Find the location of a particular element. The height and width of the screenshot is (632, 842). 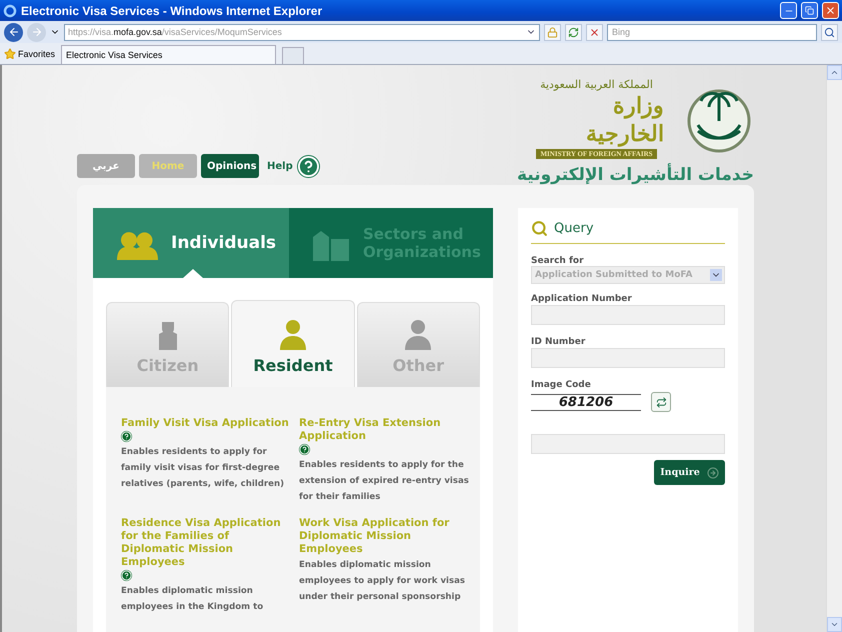

ministry-name: وزارة الخارجية is located at coordinates (624, 120).